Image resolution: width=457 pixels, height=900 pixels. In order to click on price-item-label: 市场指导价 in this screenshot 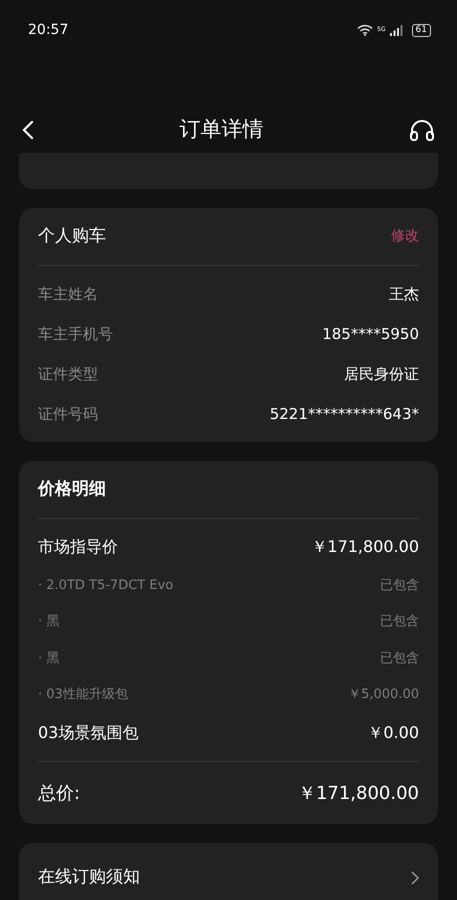, I will do `click(78, 547)`.